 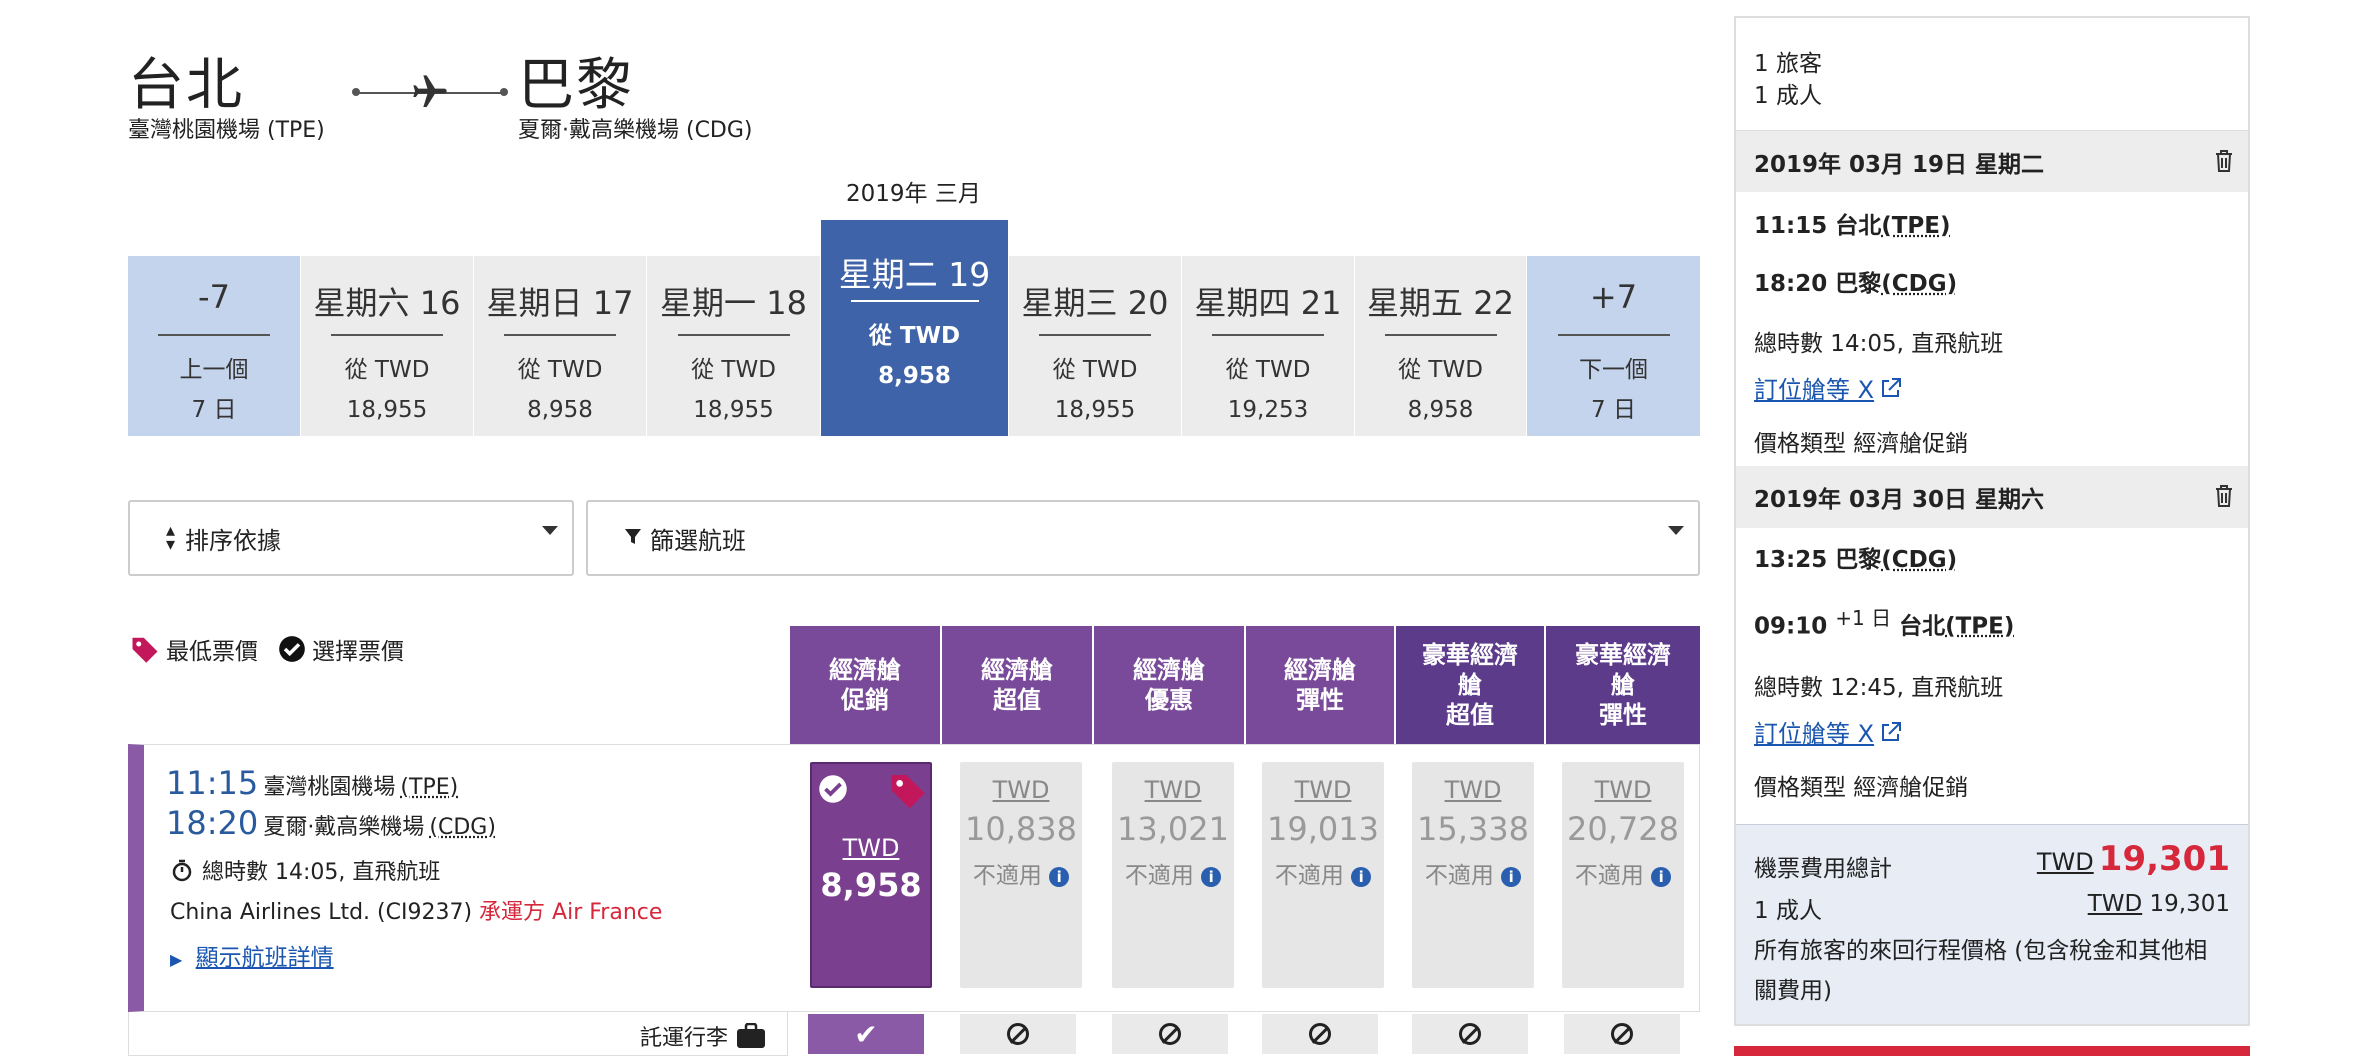 What do you see at coordinates (182, 870) in the screenshot?
I see `stopwatch-icon` at bounding box center [182, 870].